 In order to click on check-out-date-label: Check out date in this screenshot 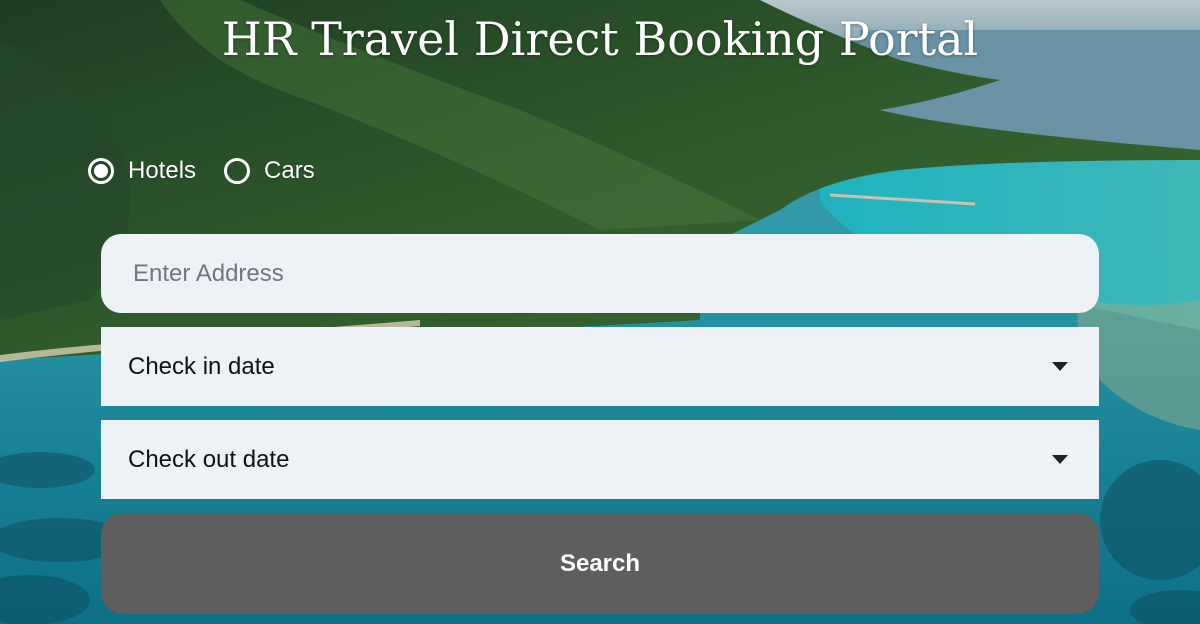, I will do `click(209, 459)`.